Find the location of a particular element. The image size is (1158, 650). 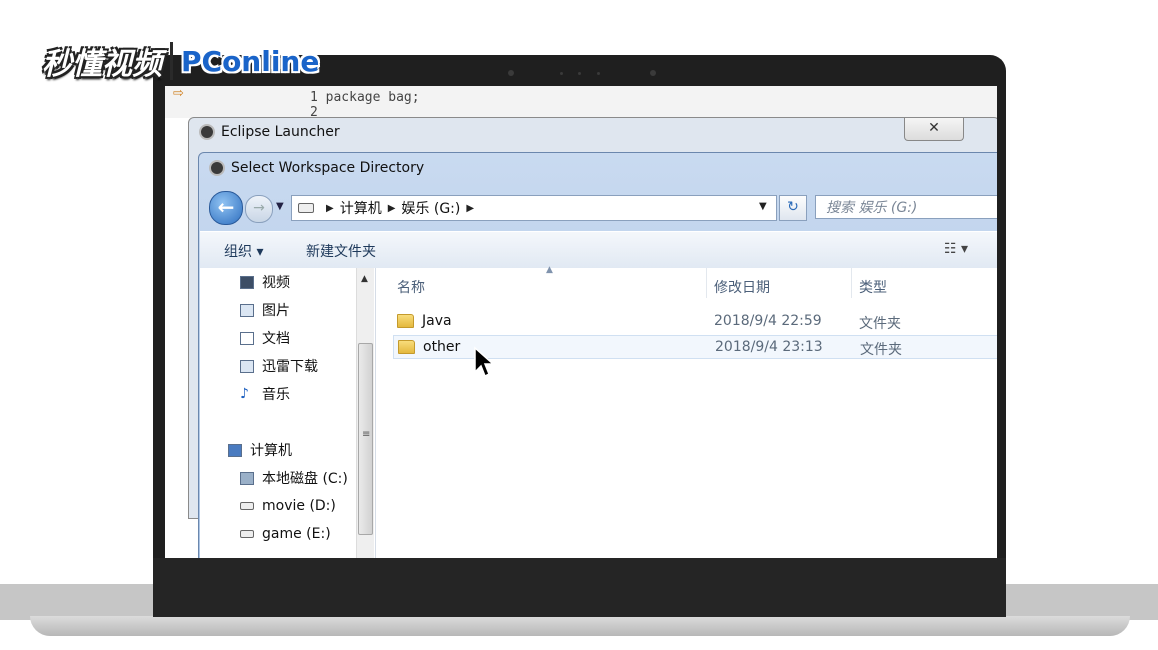

camera-icon is located at coordinates (561, 73).